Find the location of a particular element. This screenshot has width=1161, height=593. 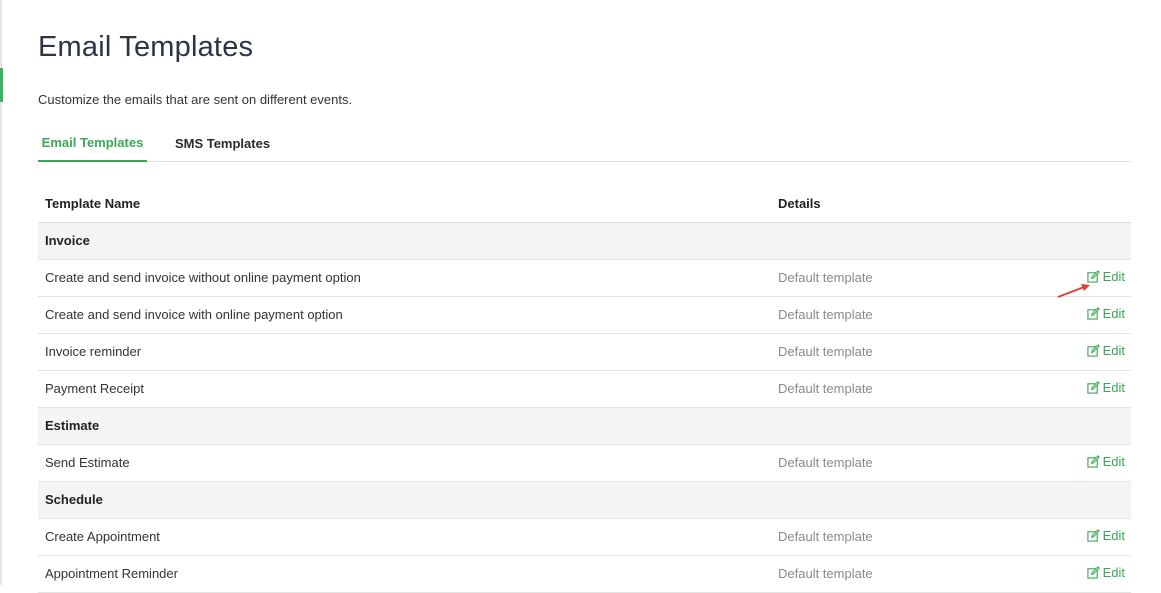

template-name: Payment Receipt is located at coordinates (404, 389).